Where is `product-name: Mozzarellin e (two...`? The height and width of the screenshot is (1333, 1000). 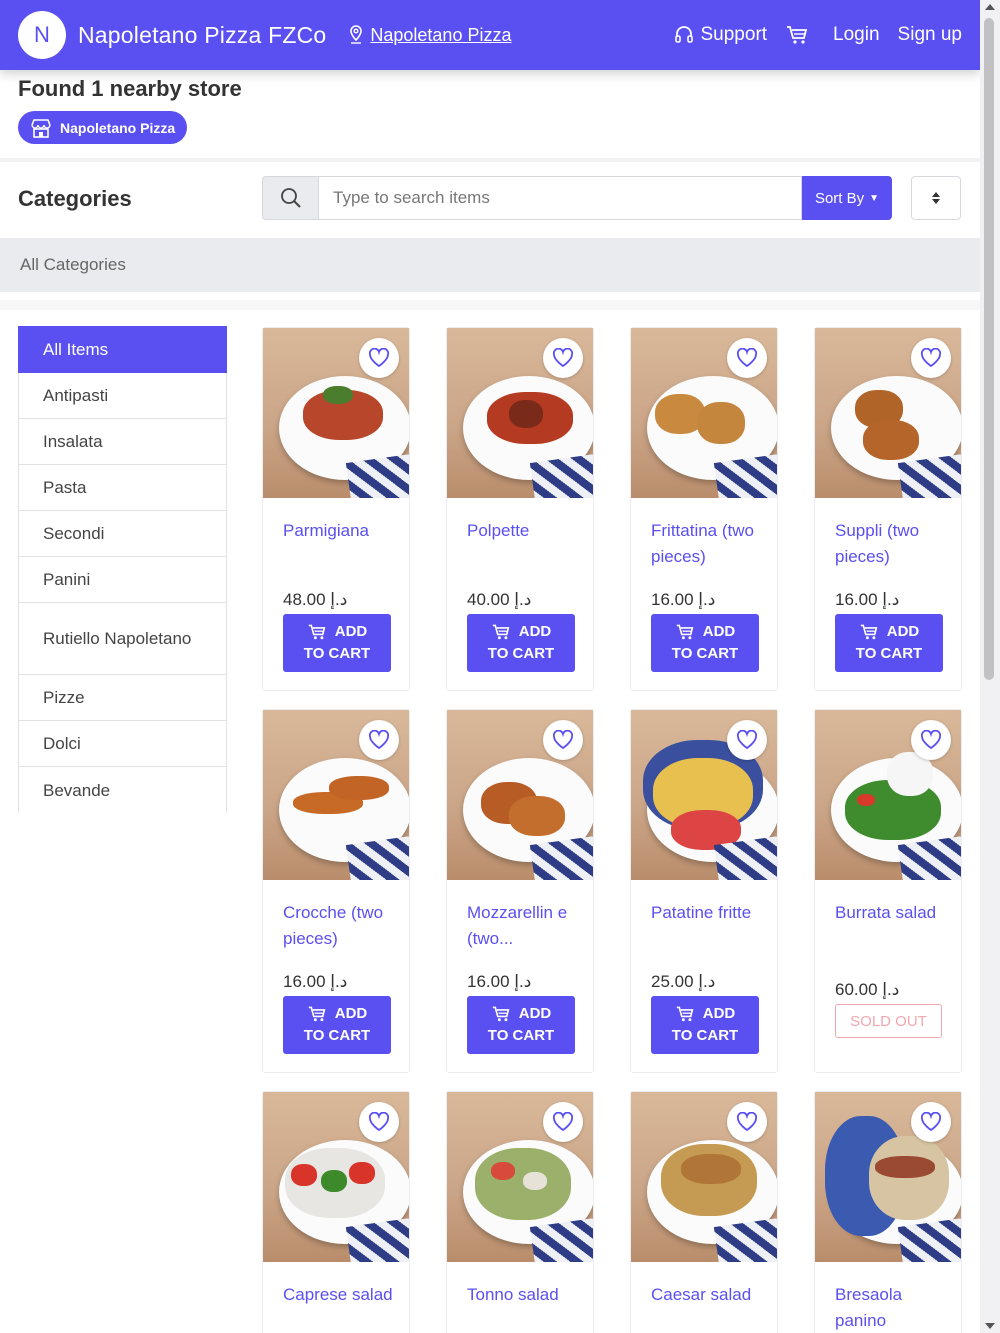
product-name: Mozzarellin e (two... is located at coordinates (525, 926).